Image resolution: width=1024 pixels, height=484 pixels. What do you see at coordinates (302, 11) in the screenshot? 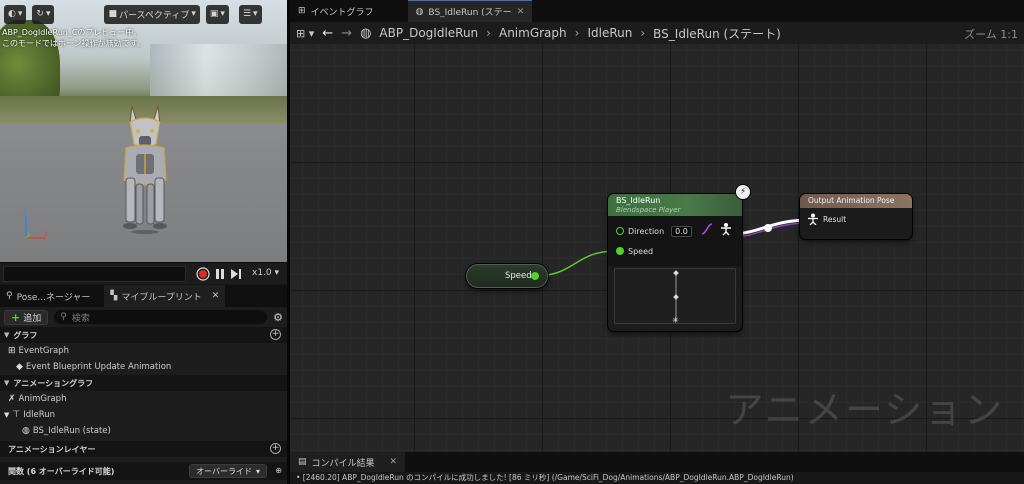
I see `event-graph-icon: ⊞` at bounding box center [302, 11].